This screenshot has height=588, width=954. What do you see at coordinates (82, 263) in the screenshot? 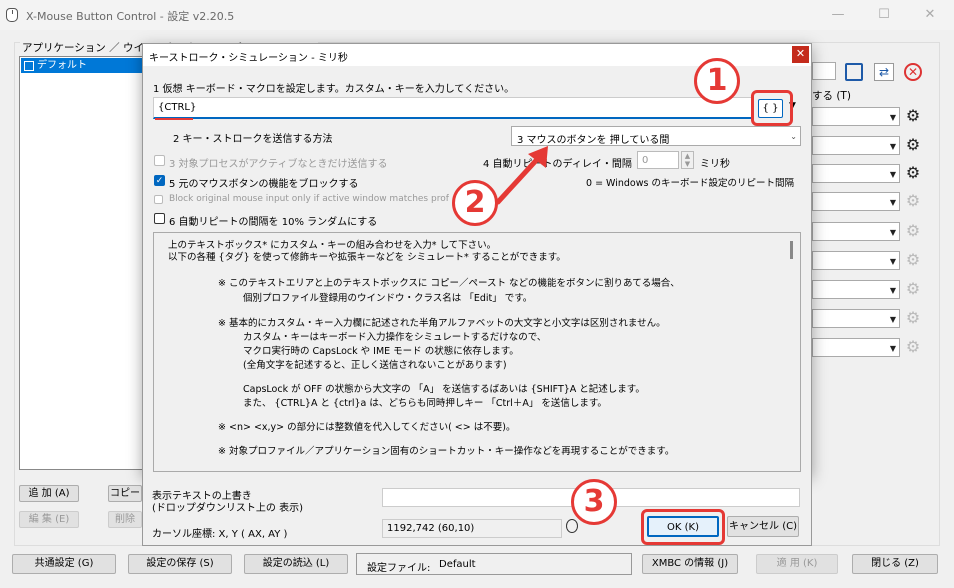
I see `profile-list: デフォルト` at bounding box center [82, 263].